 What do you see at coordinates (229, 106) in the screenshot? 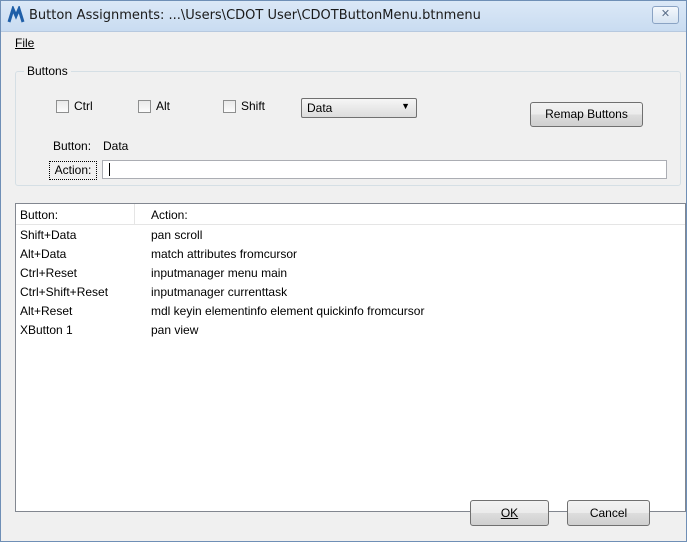
I see `shift-checkbox` at bounding box center [229, 106].